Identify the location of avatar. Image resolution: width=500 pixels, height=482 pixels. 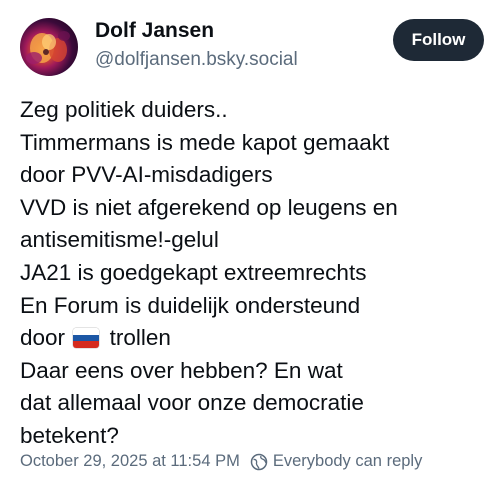
(49, 47).